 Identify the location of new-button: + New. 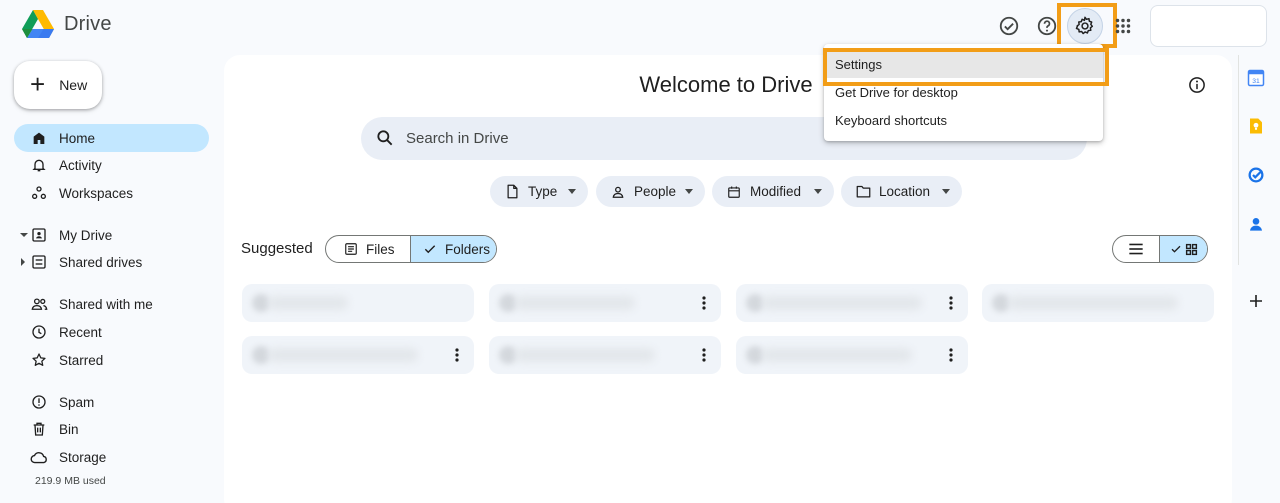
(58, 85).